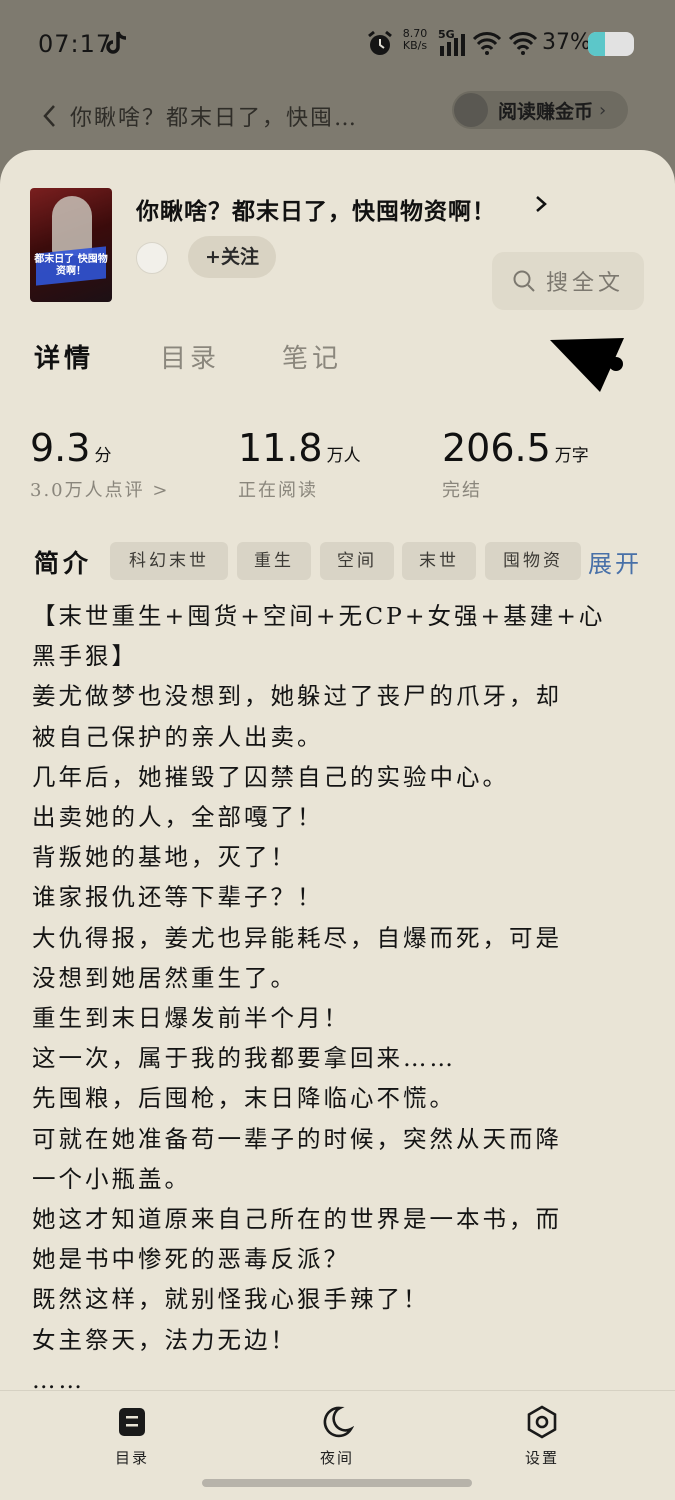 The width and height of the screenshot is (675, 1500). Describe the element at coordinates (496, 448) in the screenshot. I see `word-count-number: 206.5` at that location.